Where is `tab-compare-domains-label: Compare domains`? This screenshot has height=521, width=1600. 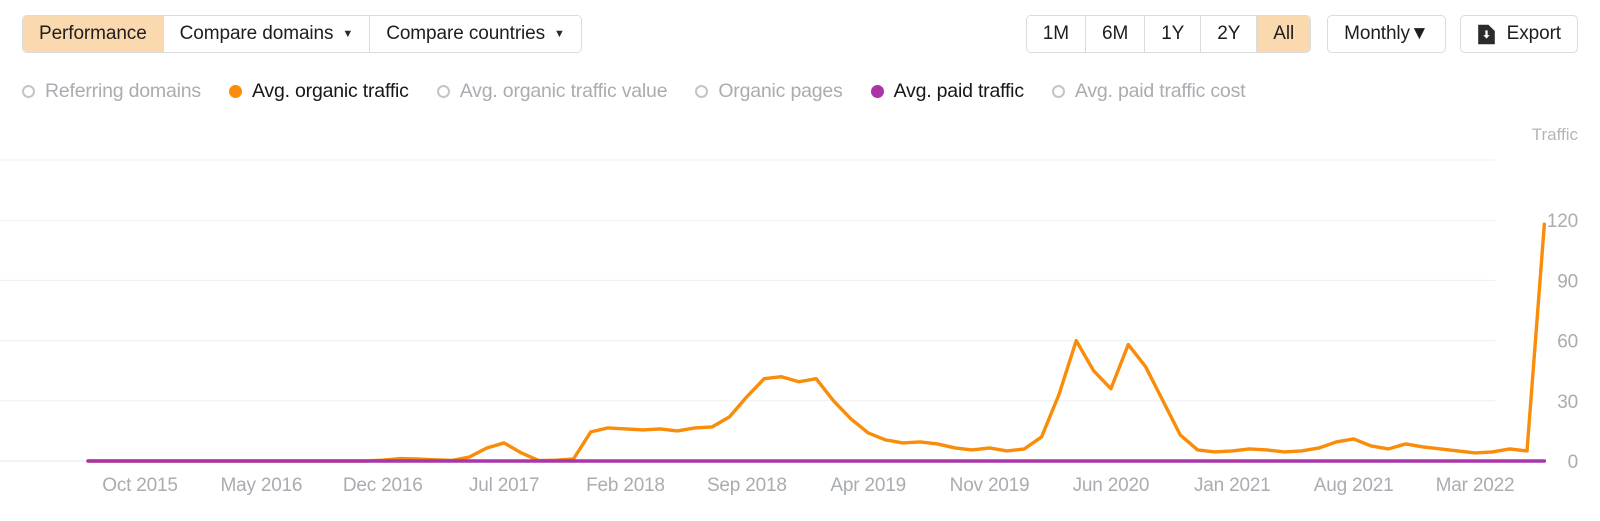 tab-compare-domains-label: Compare domains is located at coordinates (256, 33).